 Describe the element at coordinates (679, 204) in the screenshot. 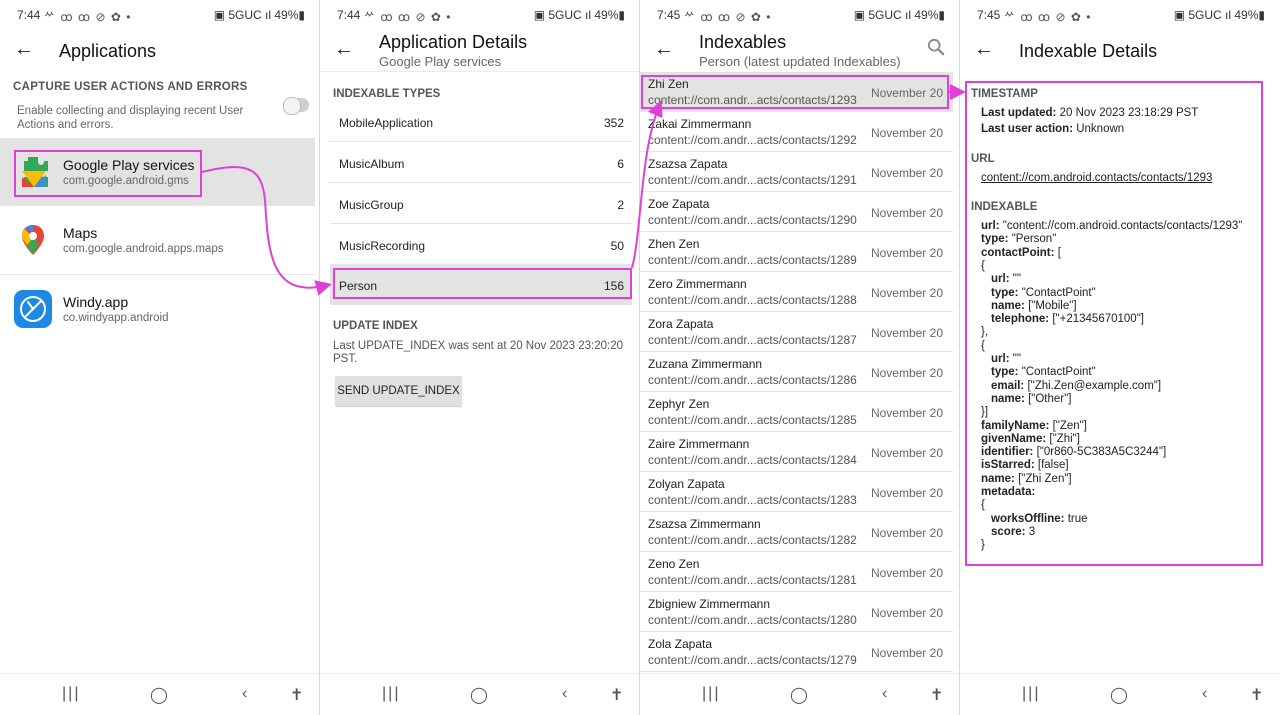

I see `indexable-name: Zoe Zapata` at that location.